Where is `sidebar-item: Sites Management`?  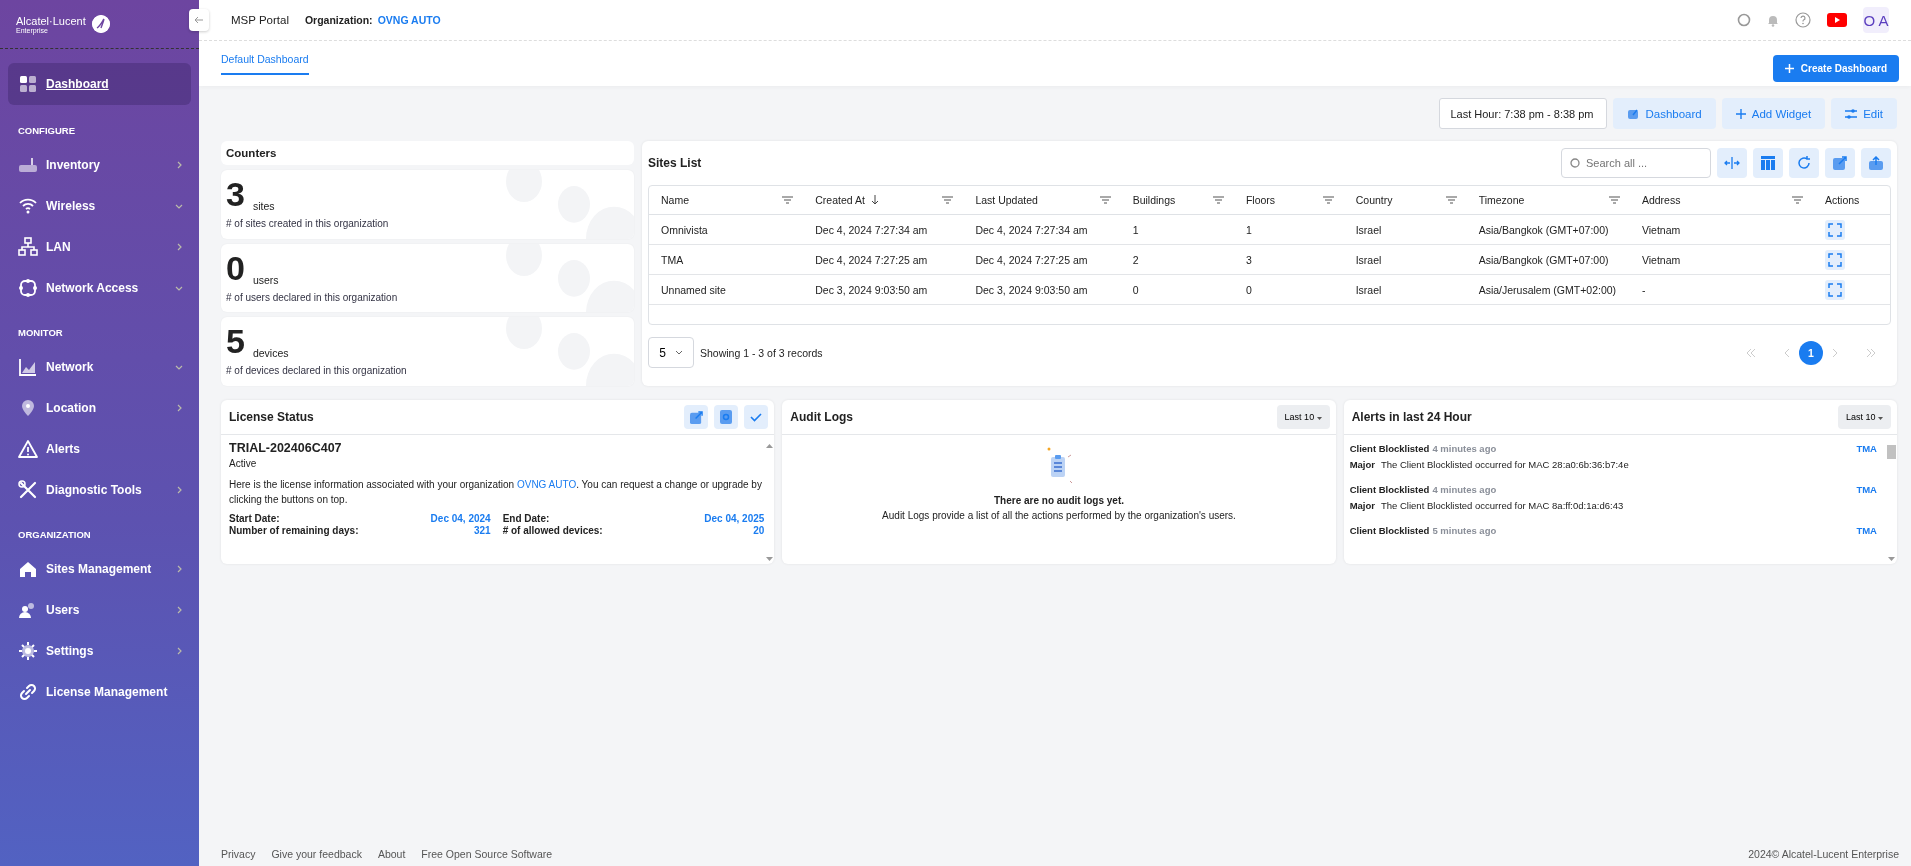
sidebar-item: Sites Management is located at coordinates (99, 569).